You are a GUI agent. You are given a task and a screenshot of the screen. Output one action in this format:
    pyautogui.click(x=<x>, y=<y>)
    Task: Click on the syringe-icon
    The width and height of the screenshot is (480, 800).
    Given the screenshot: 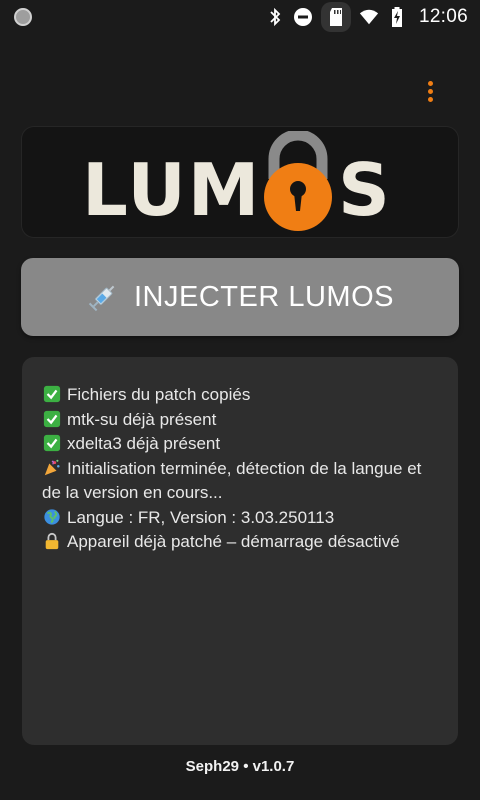 What is the action you would take?
    pyautogui.click(x=101, y=298)
    